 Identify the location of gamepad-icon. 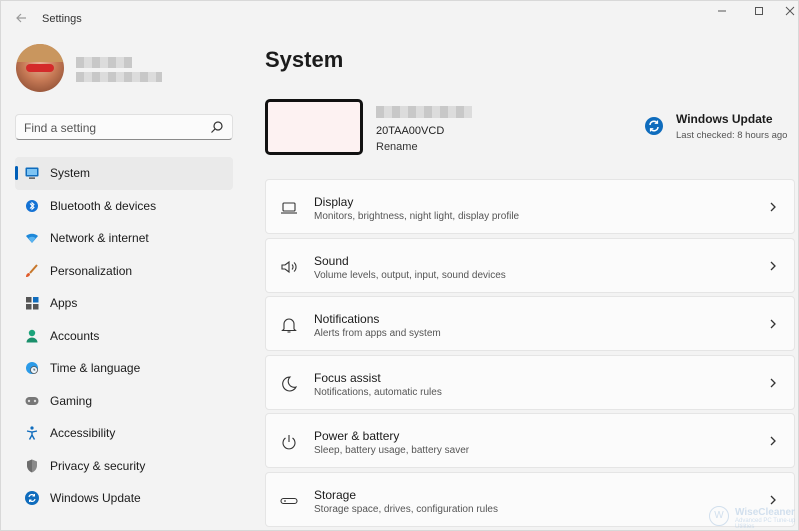
(32, 401).